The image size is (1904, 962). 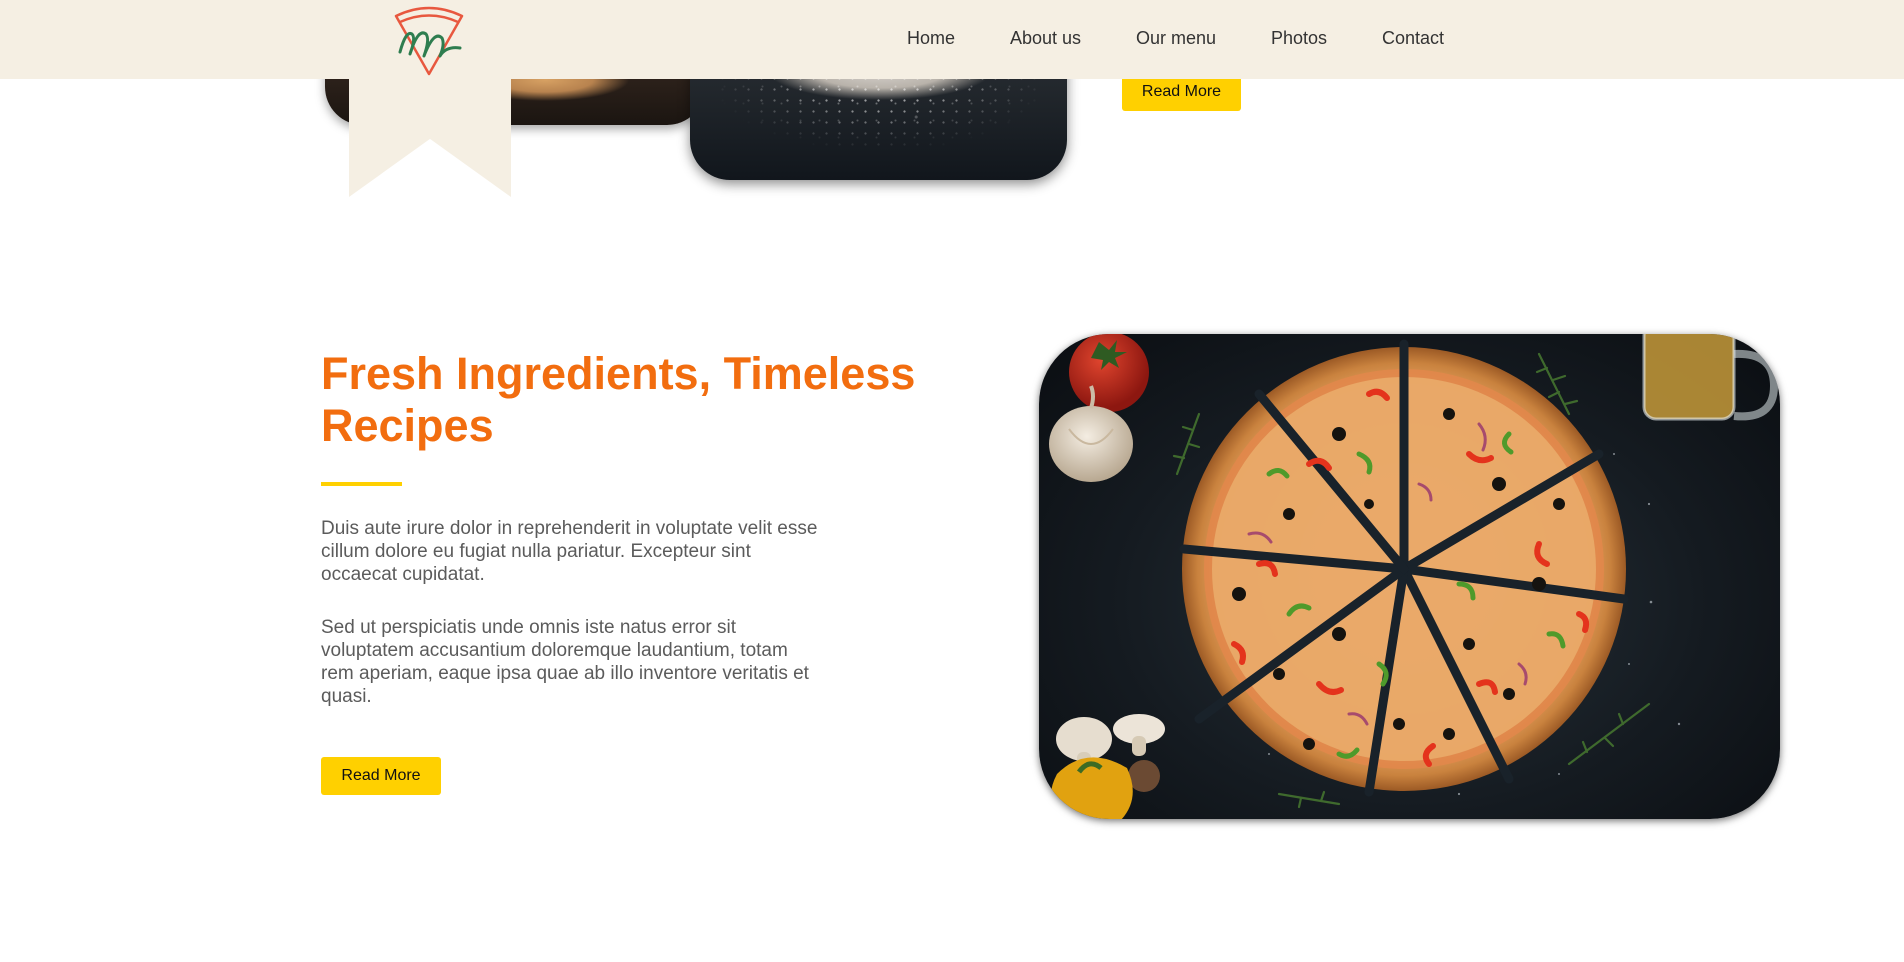 What do you see at coordinates (618, 399) in the screenshot?
I see `section-title: Fresh Ingredients, Timeless Recipes` at bounding box center [618, 399].